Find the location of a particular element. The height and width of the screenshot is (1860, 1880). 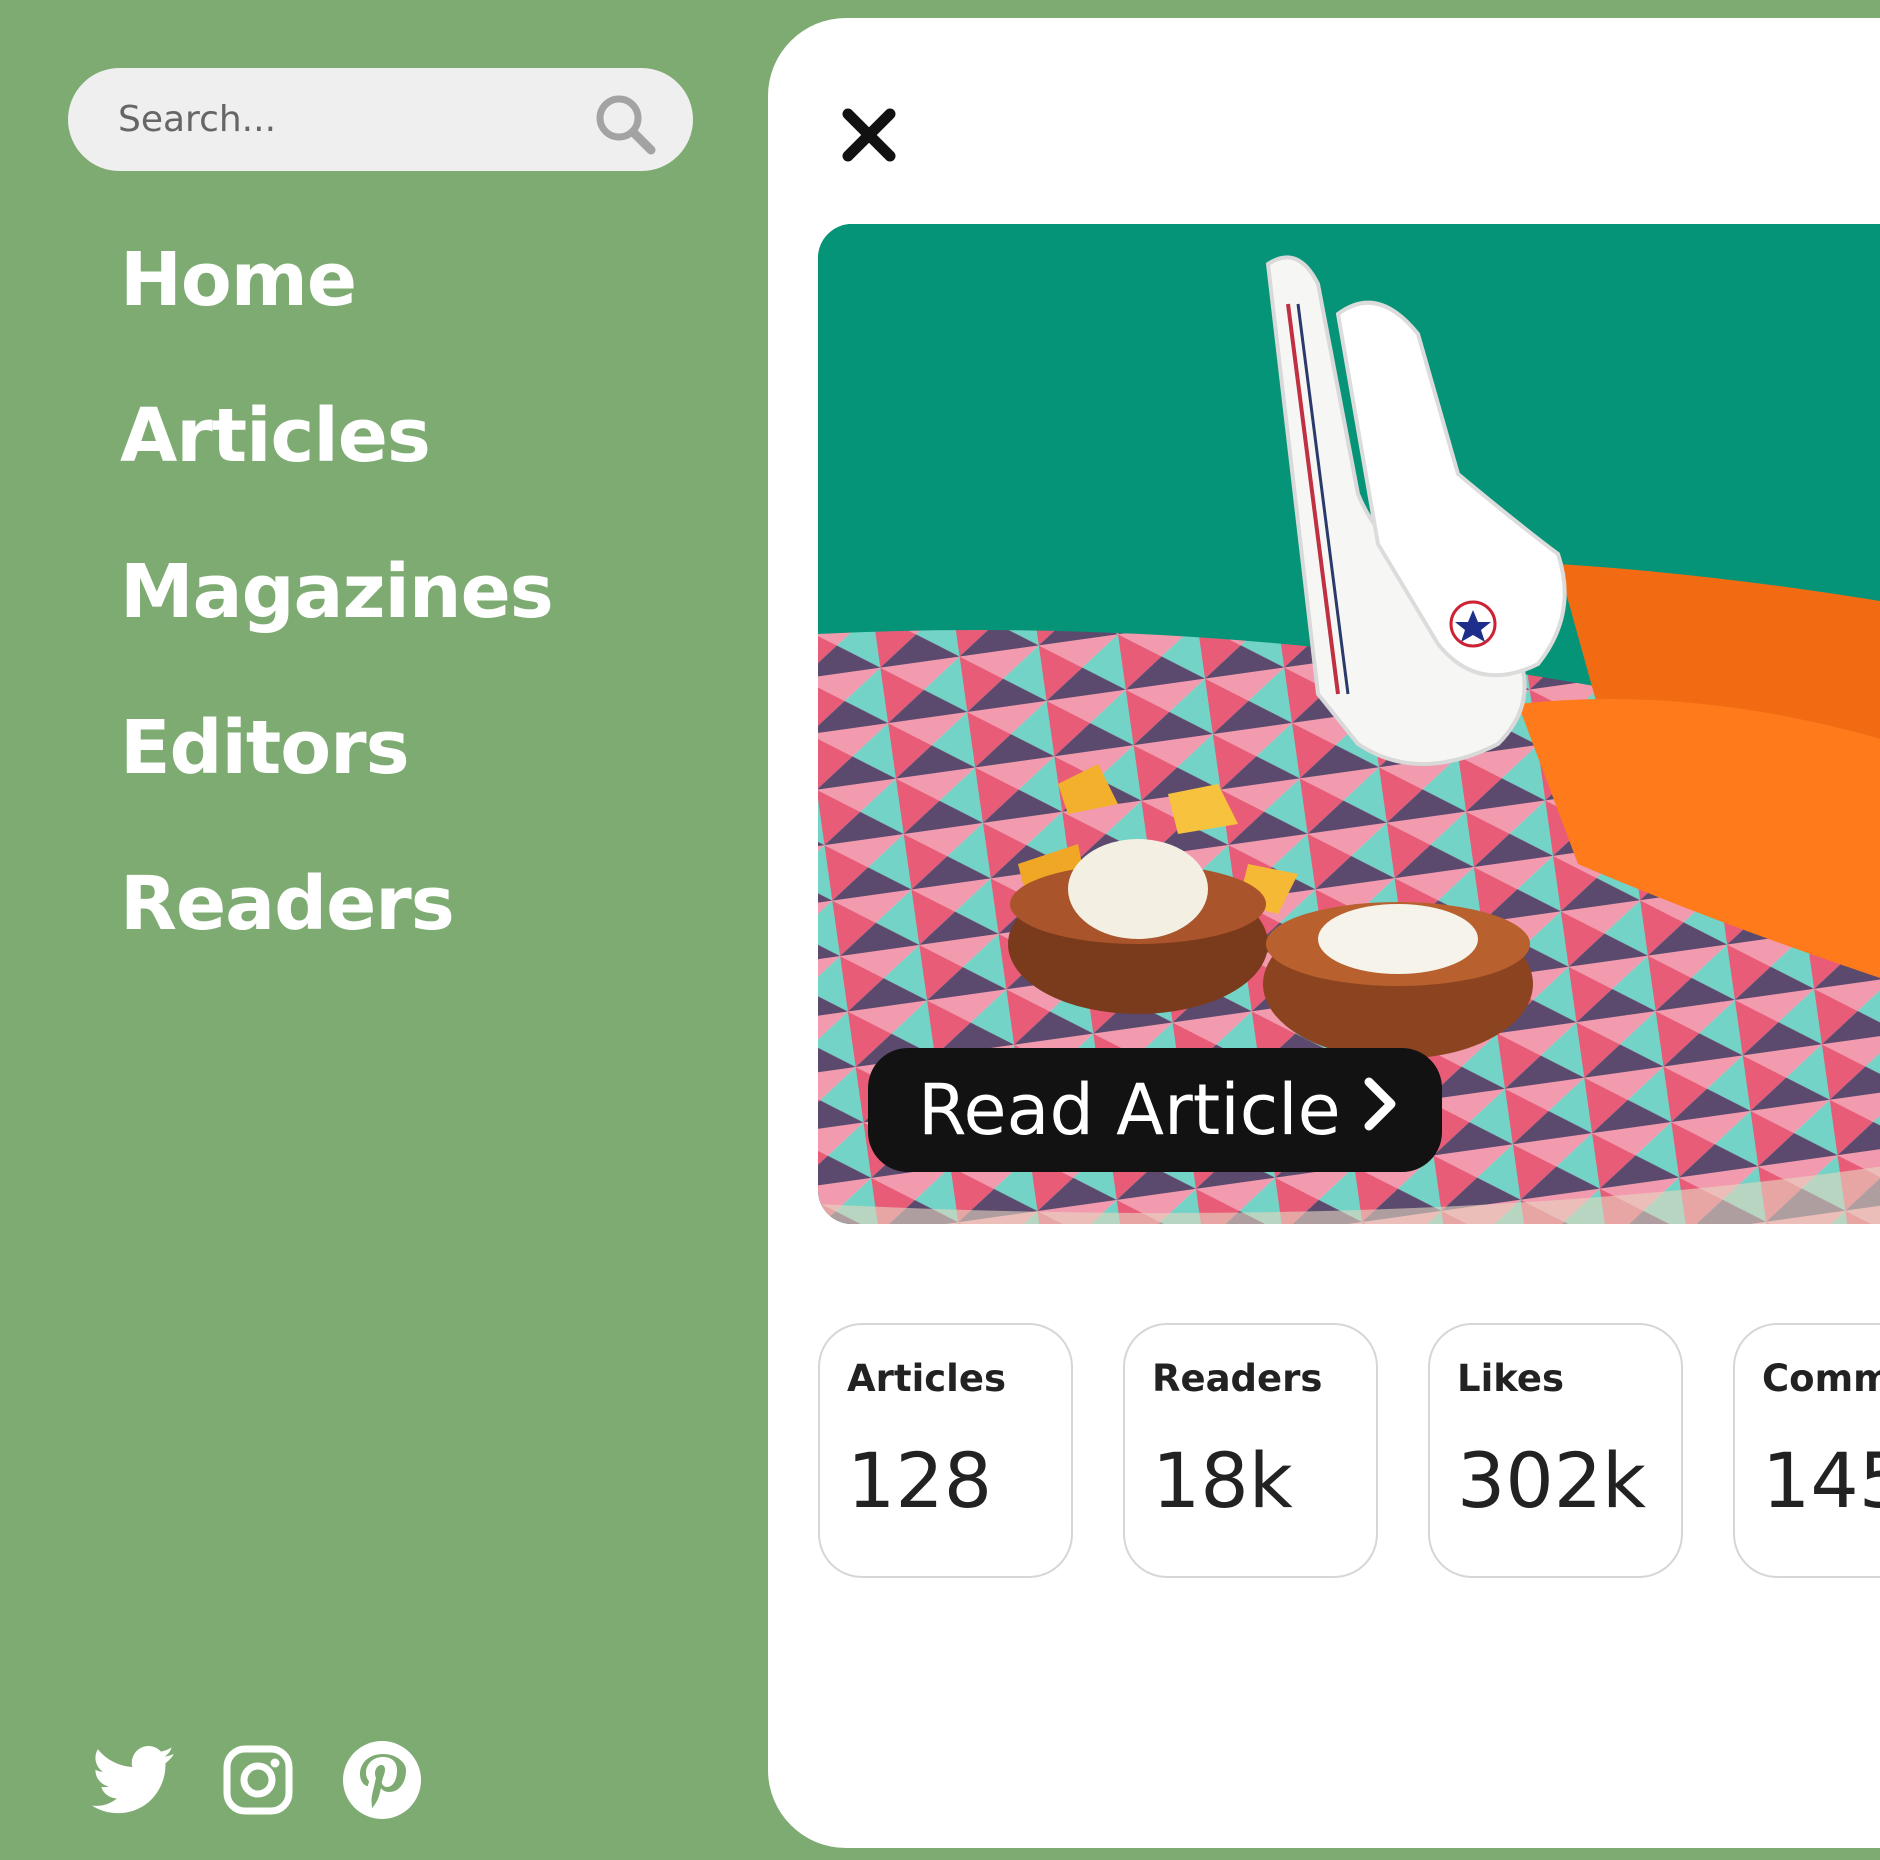

read-article-button: Read Article is located at coordinates (1155, 1110).